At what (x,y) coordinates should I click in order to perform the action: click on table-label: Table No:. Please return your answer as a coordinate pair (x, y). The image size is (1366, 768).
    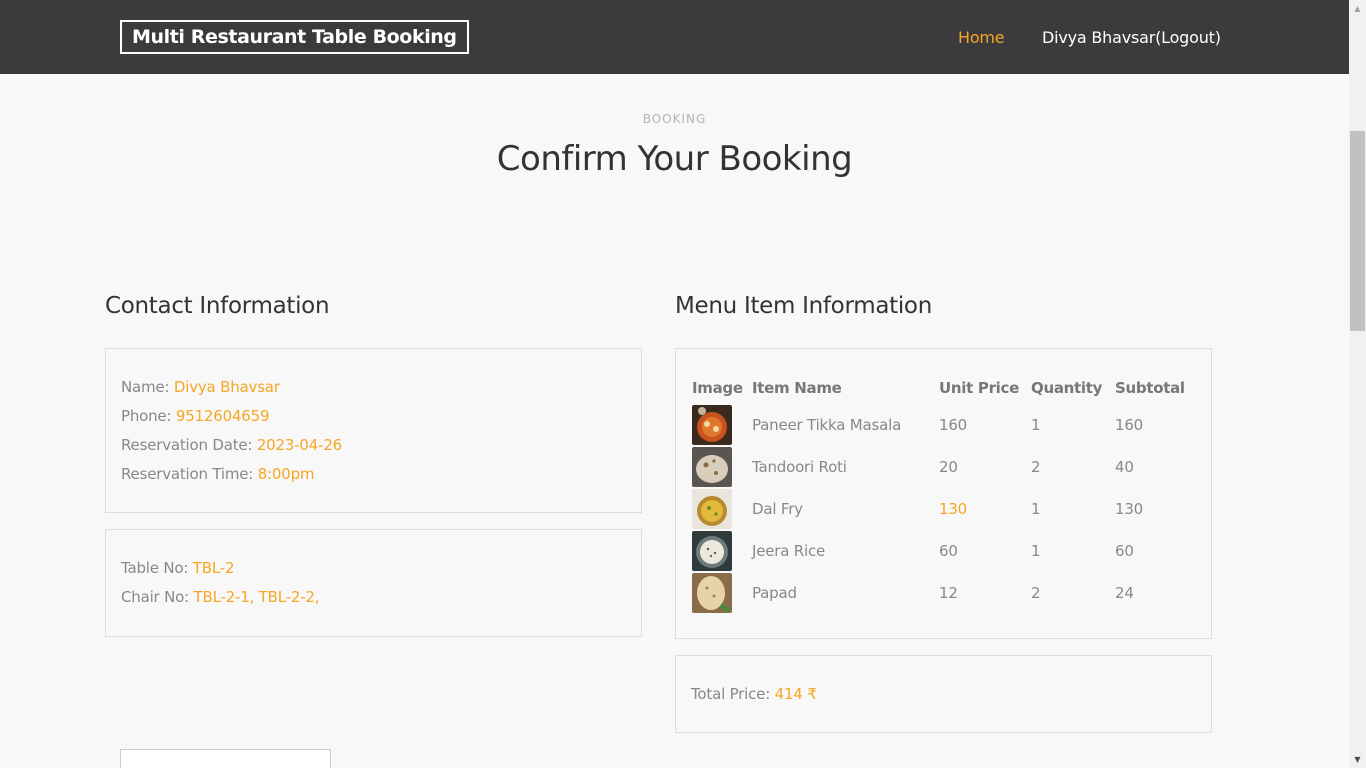
    Looking at the image, I should click on (155, 568).